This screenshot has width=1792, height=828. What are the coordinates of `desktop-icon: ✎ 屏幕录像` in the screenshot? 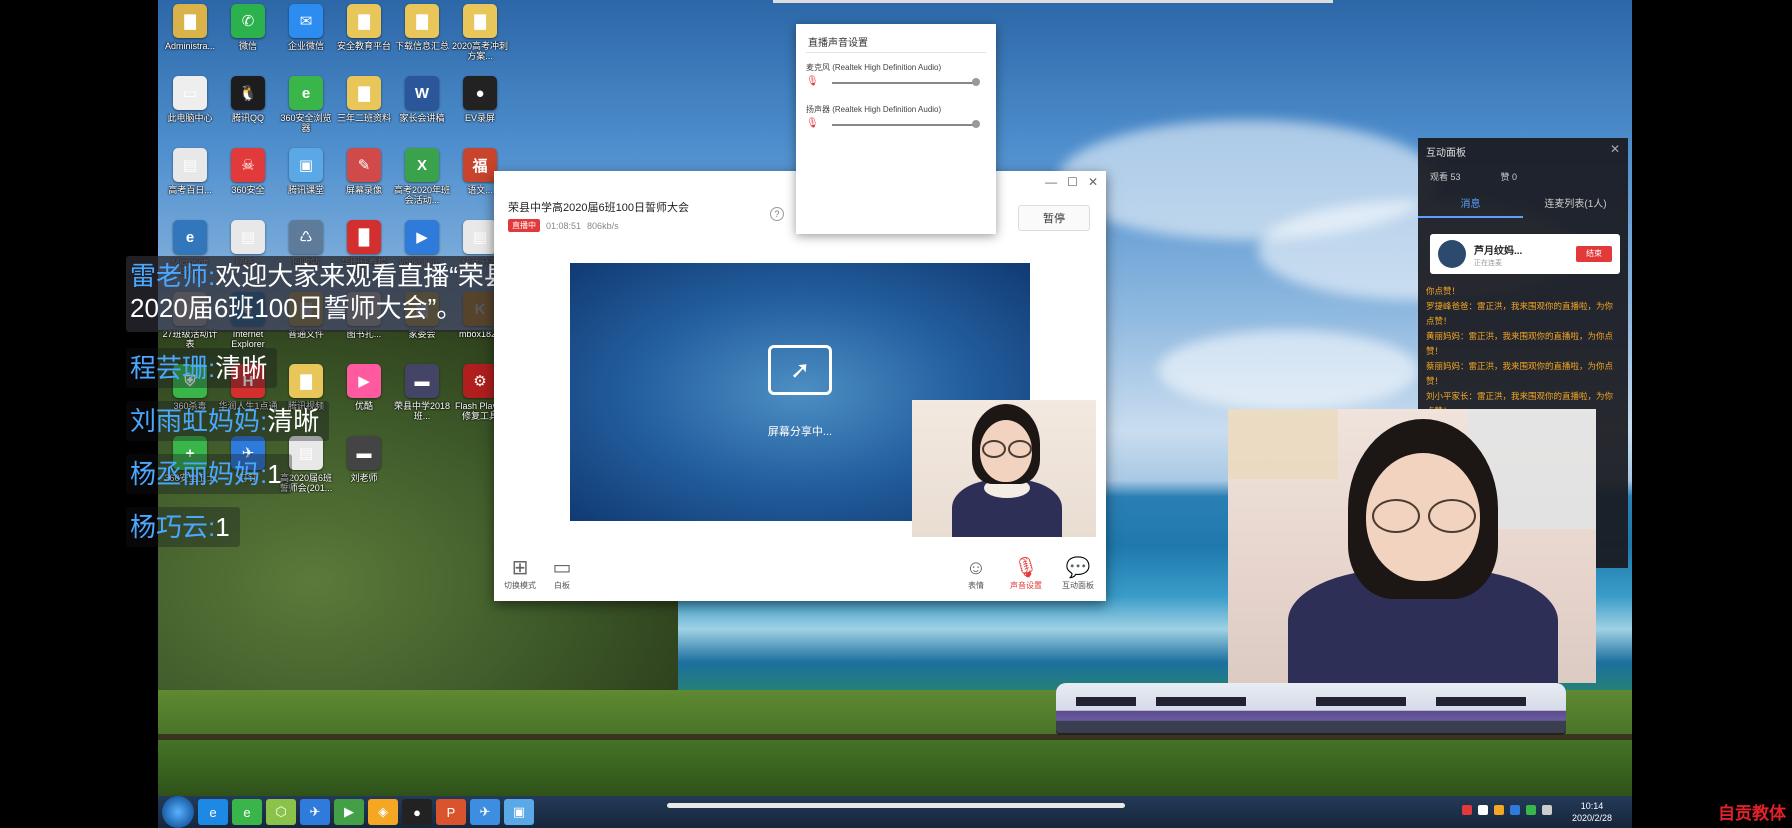 It's located at (364, 180).